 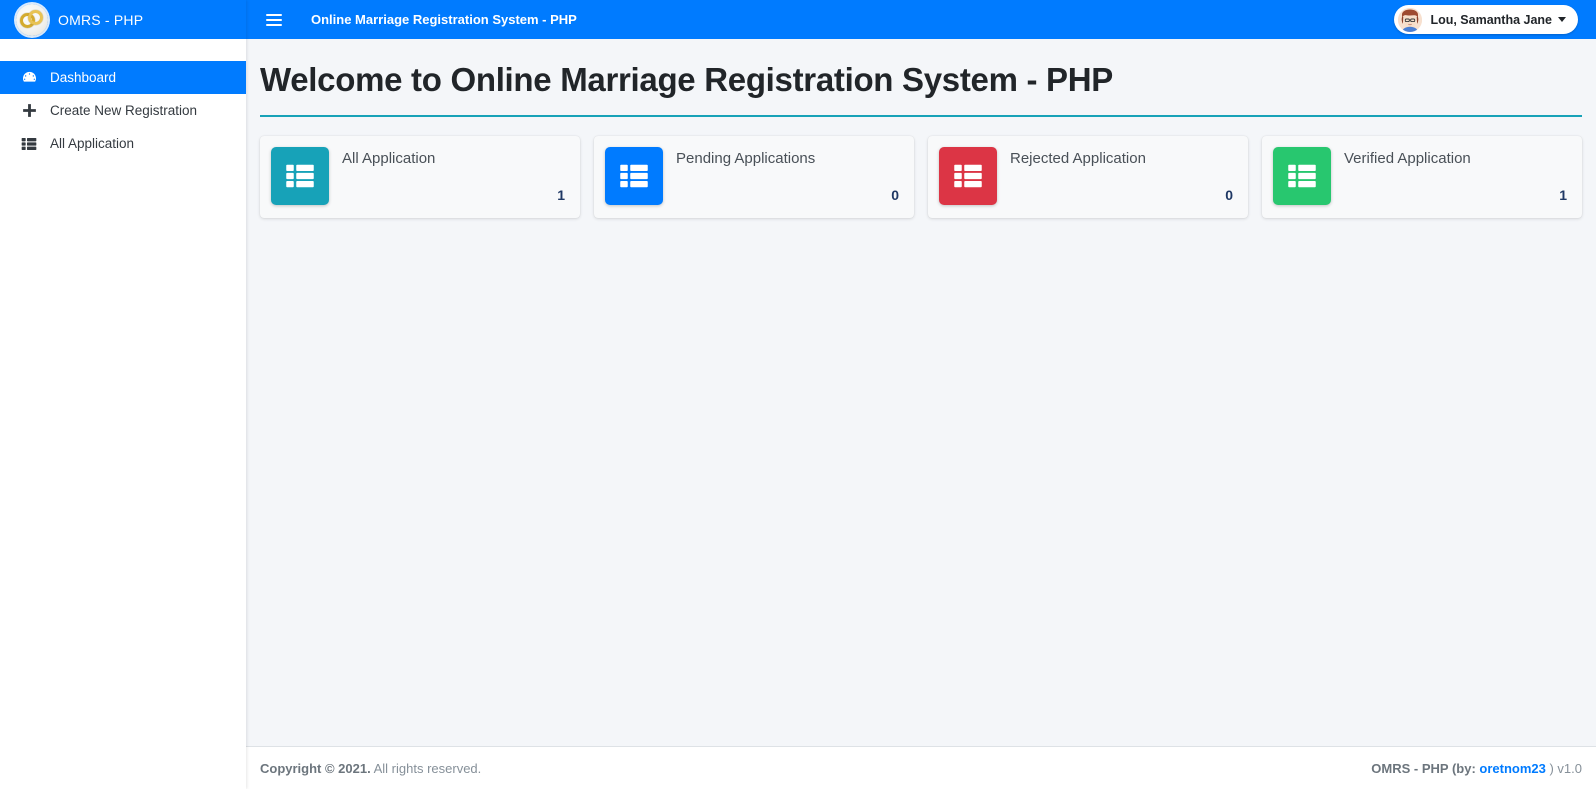 I want to click on sidebar-item-label: Dashboard, so click(x=83, y=77).